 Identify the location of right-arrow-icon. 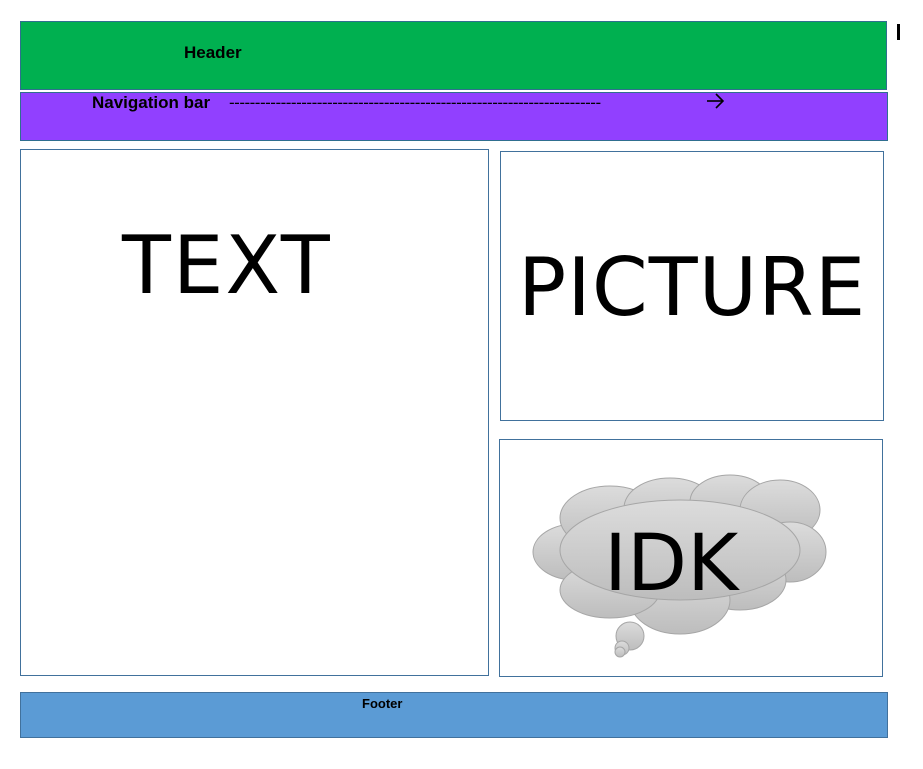
(716, 101).